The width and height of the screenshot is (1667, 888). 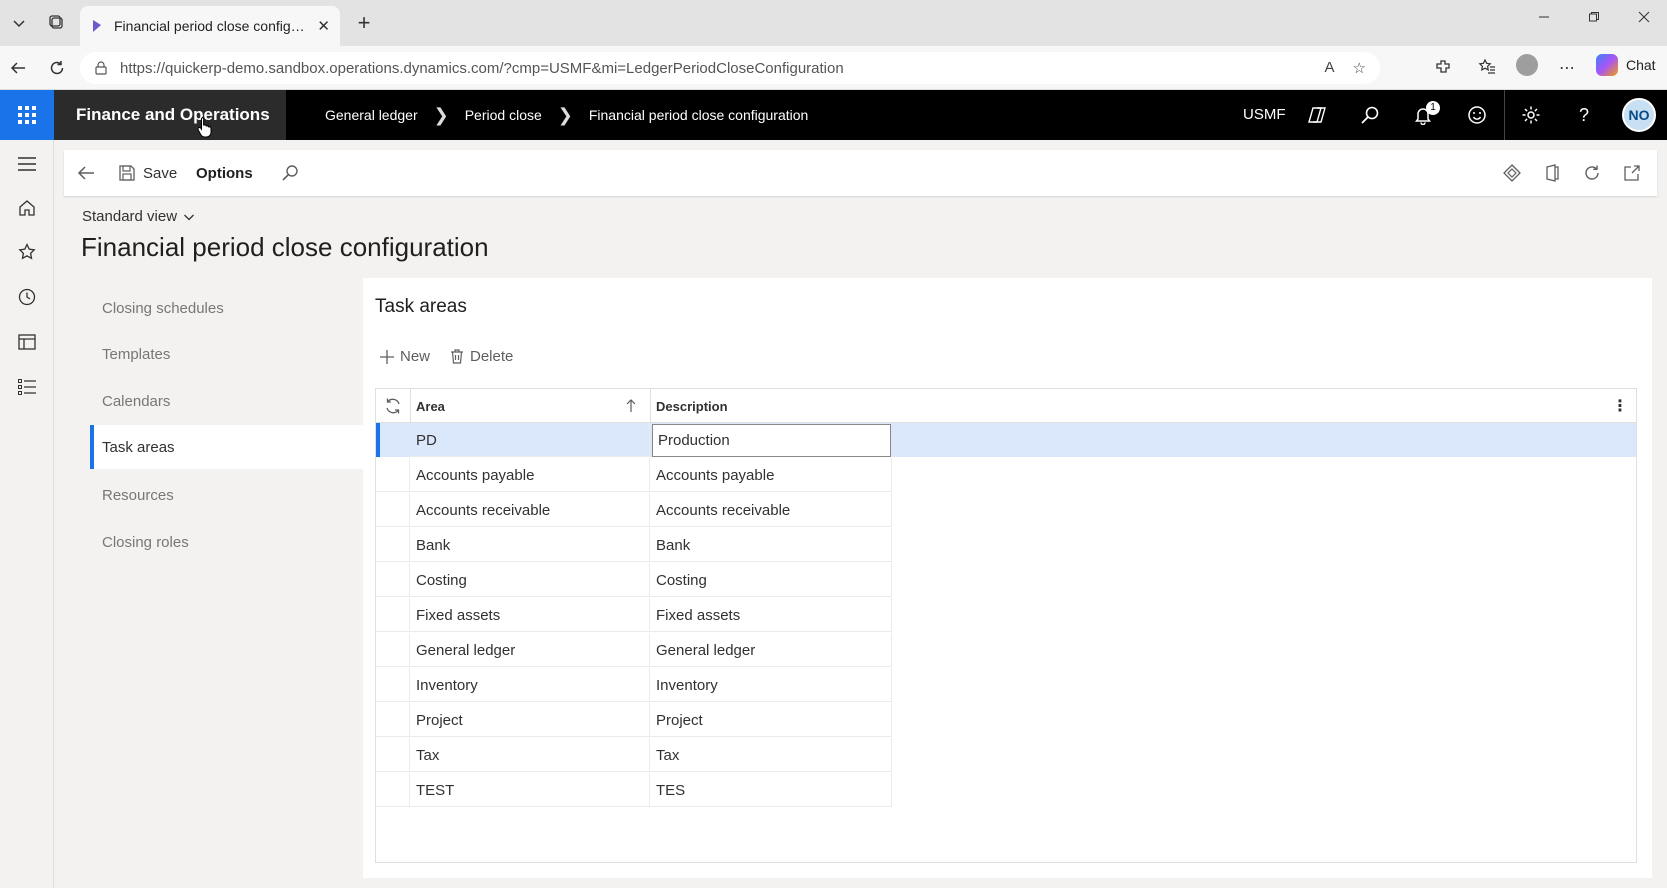 What do you see at coordinates (531, 406) in the screenshot?
I see `column-header-area: Area` at bounding box center [531, 406].